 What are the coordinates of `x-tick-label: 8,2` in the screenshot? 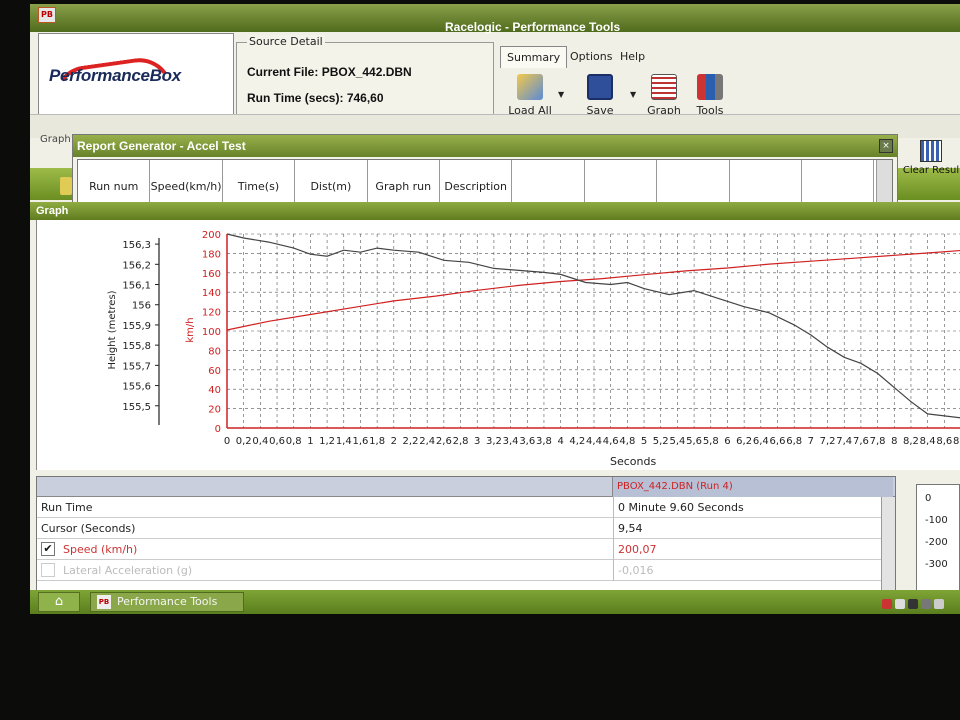 It's located at (911, 441).